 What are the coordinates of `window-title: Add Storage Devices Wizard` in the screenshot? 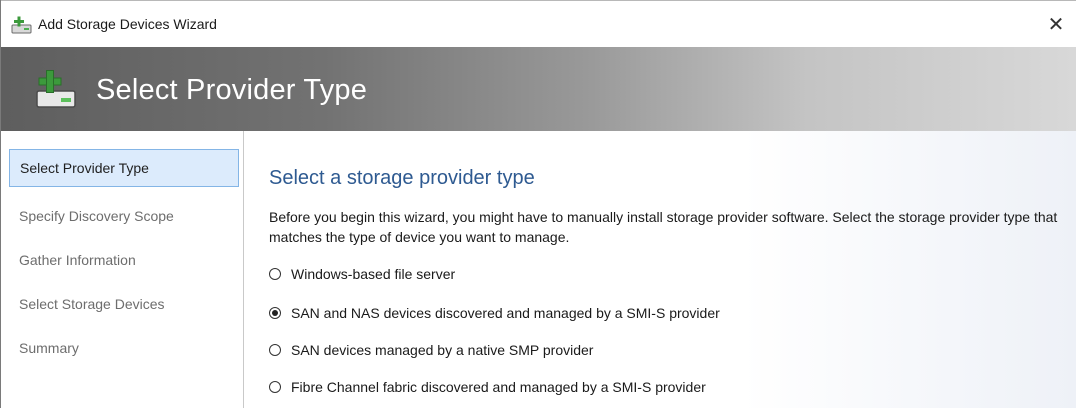 It's located at (127, 24).